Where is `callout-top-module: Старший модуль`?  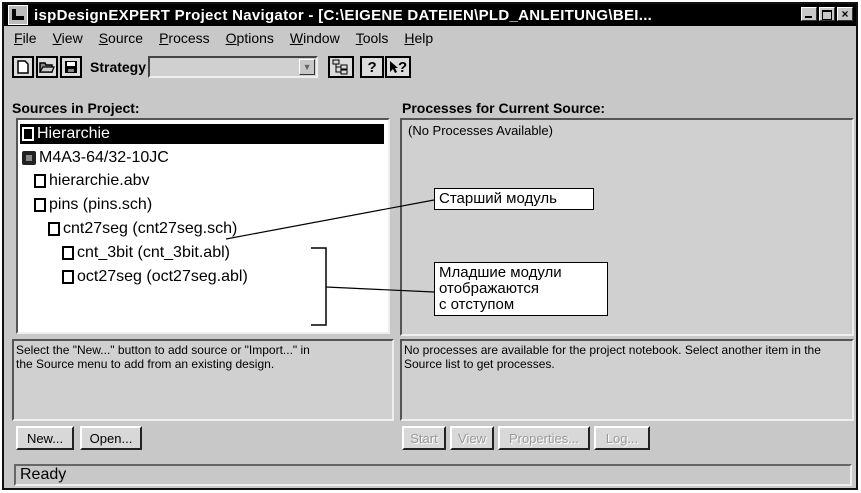
callout-top-module: Старший модуль is located at coordinates (514, 199).